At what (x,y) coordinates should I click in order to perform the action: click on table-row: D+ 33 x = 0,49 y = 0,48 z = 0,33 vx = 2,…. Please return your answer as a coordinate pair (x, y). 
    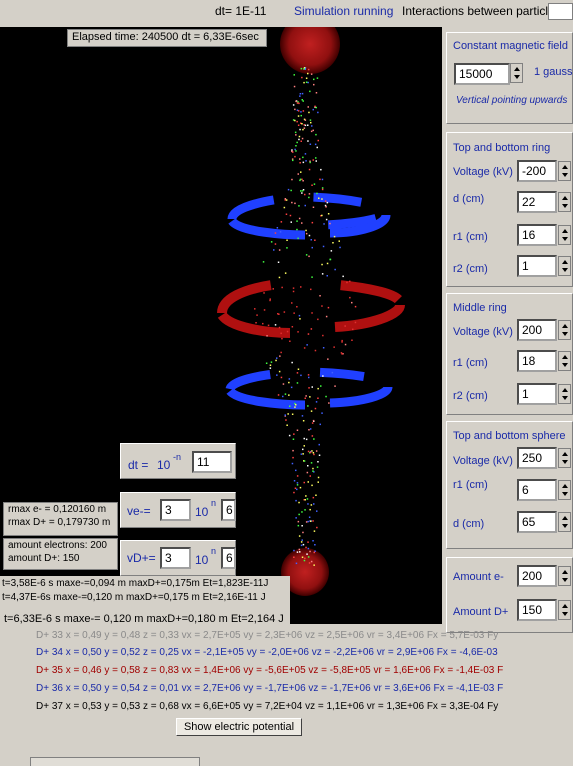
    Looking at the image, I should click on (267, 635).